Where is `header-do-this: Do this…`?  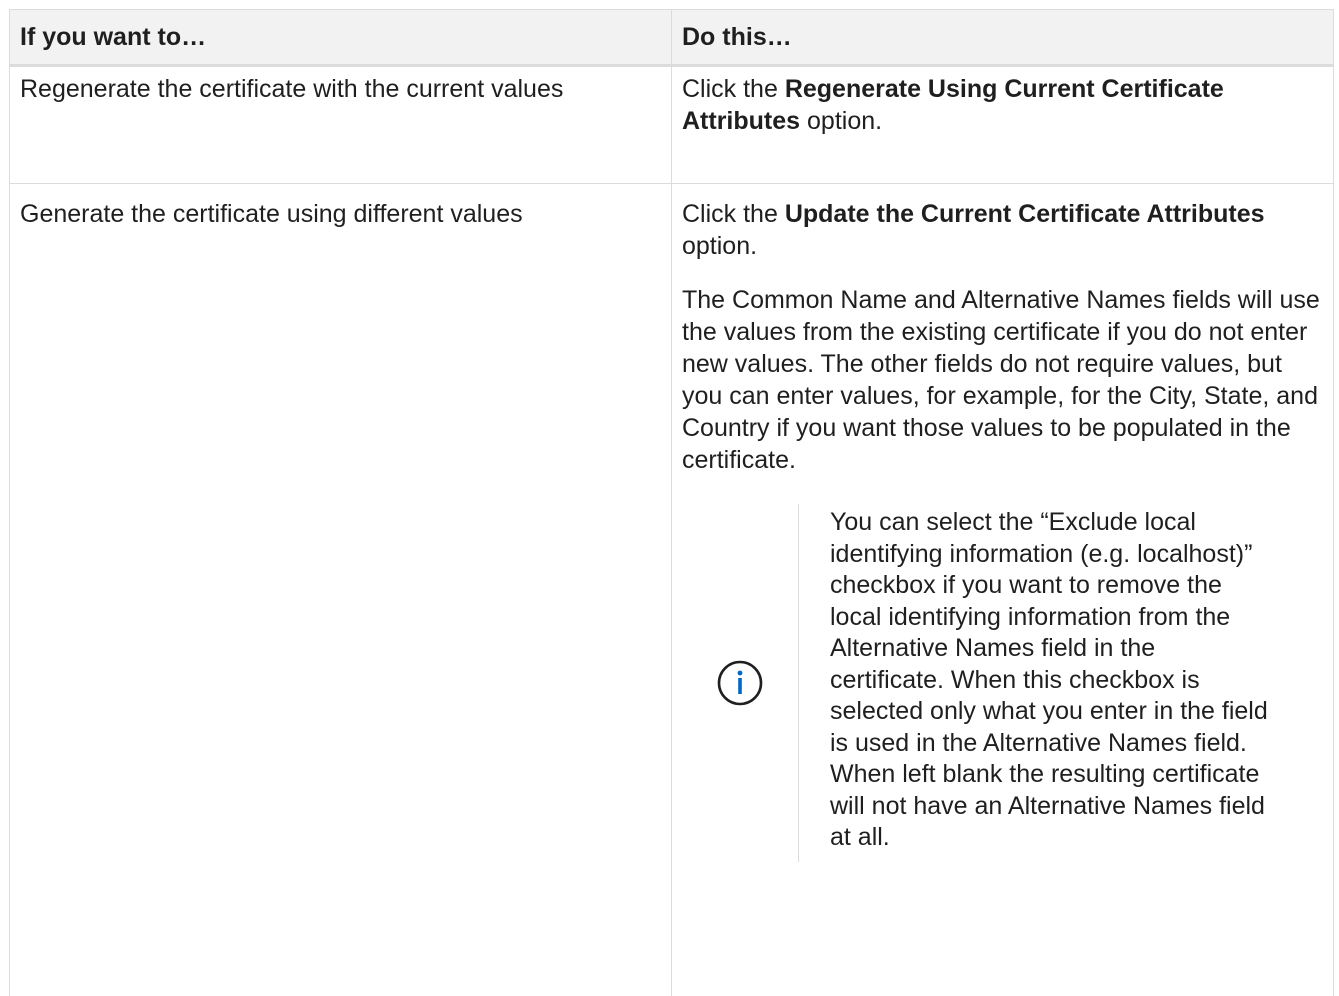 header-do-this: Do this… is located at coordinates (1002, 38).